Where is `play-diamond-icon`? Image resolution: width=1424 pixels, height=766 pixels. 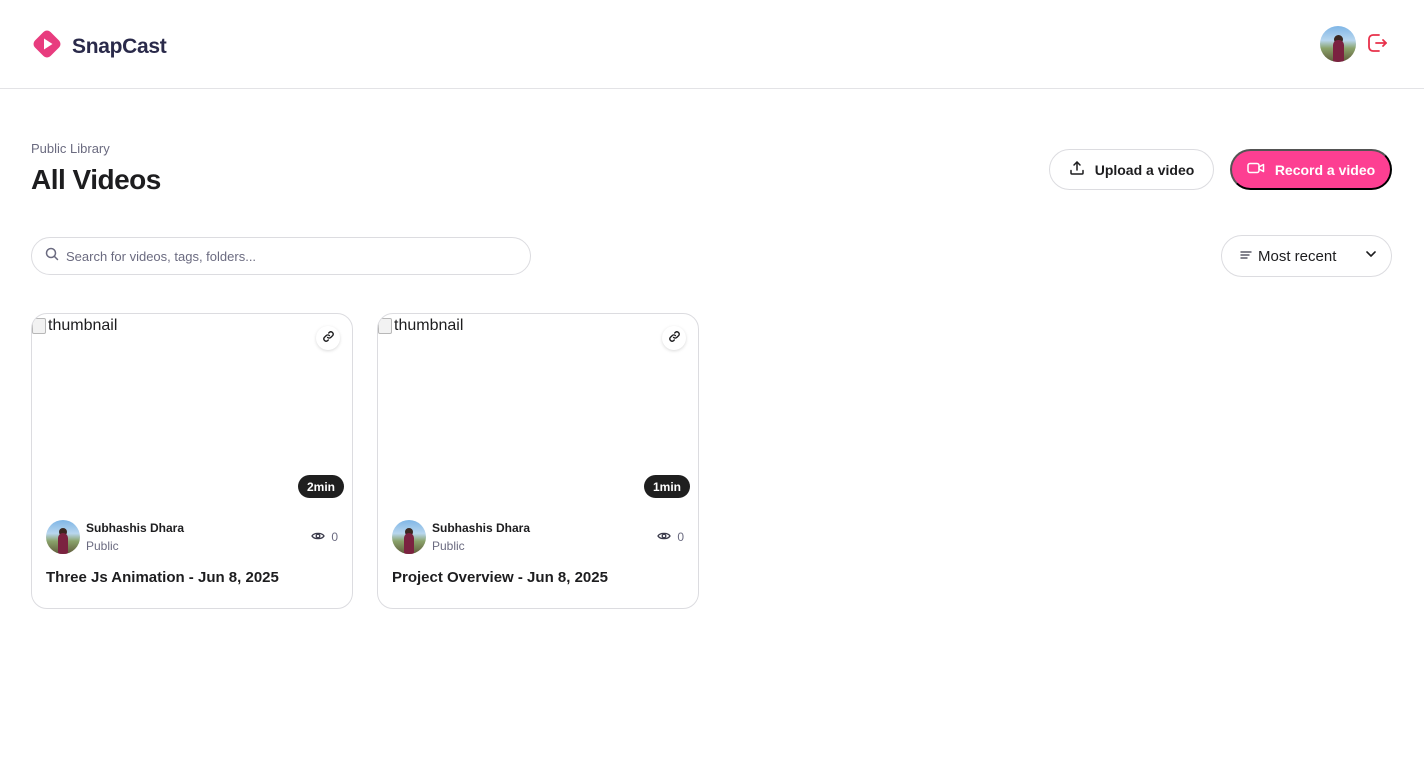
play-diamond-icon is located at coordinates (47, 46).